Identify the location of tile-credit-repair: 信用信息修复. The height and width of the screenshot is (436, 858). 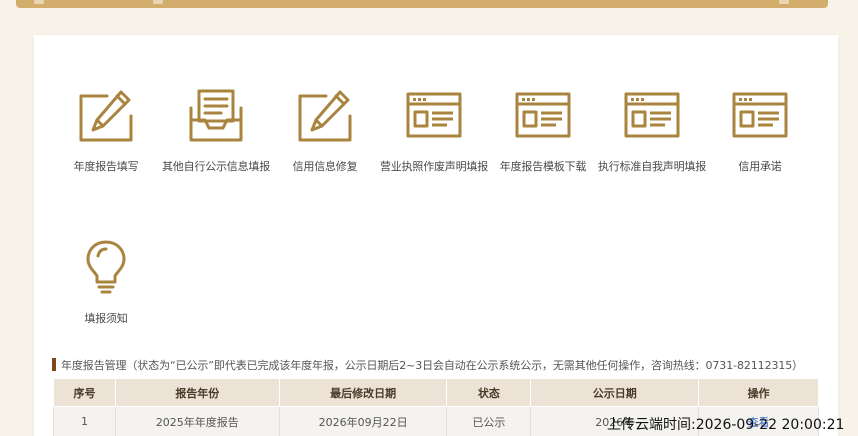
(325, 131).